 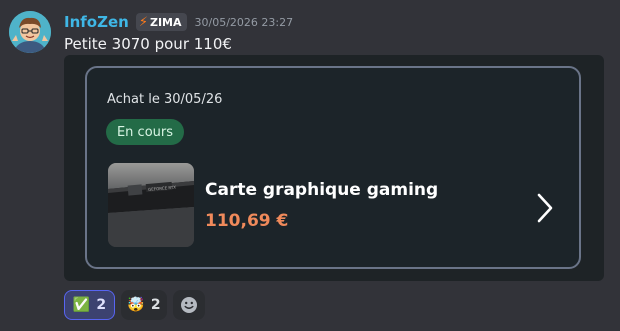 I want to click on username: InfoZen, so click(x=96, y=22).